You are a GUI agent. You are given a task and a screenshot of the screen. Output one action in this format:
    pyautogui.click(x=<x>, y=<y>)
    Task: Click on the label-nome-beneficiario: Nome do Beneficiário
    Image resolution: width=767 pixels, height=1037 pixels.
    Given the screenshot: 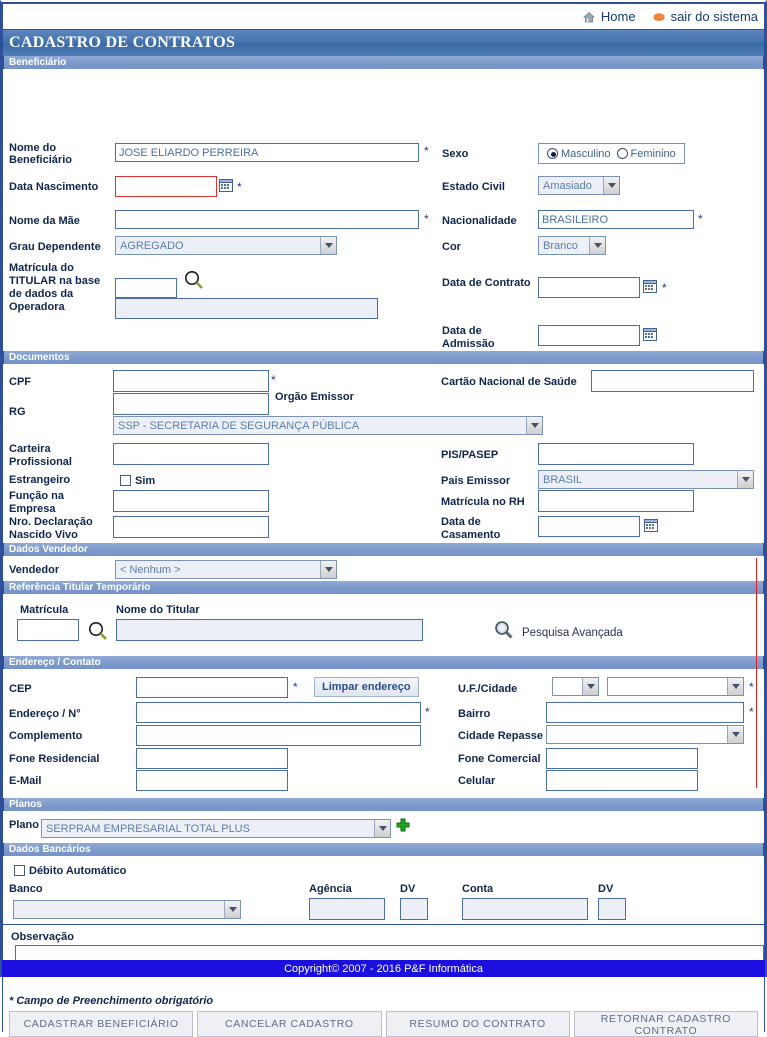 What is the action you would take?
    pyautogui.click(x=40, y=154)
    